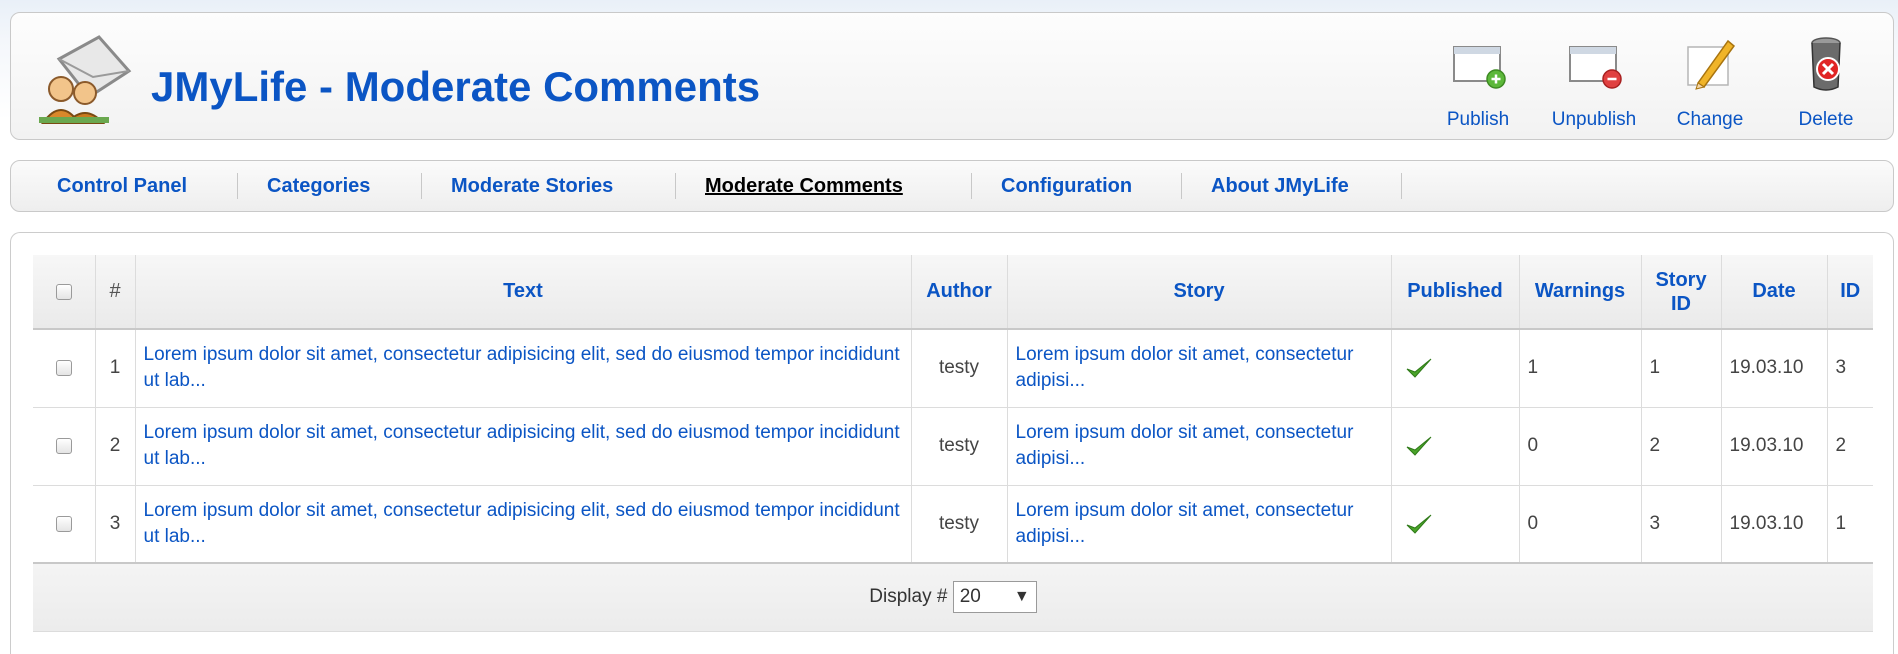  I want to click on change-label: Change, so click(1710, 119).